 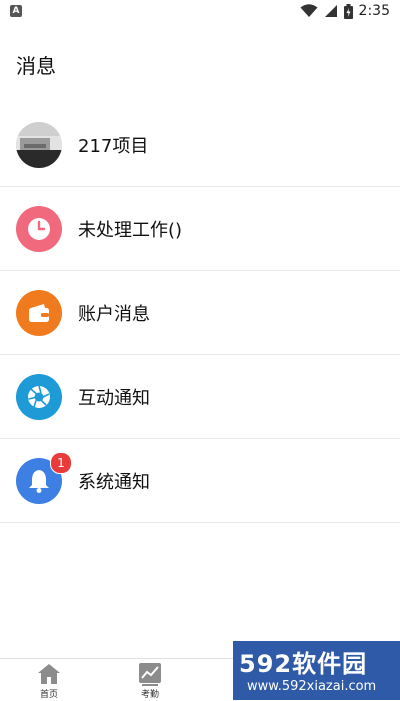 I want to click on project-photo-avatar, so click(x=39, y=144).